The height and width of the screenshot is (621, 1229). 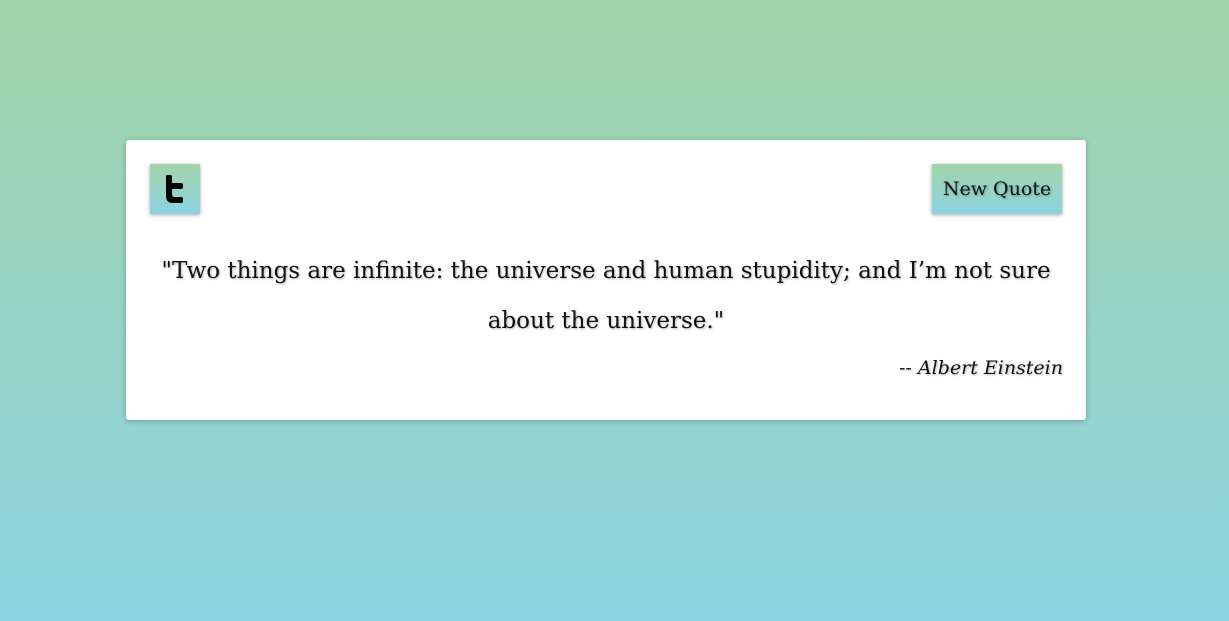 I want to click on new-quote-button: New Quote, so click(x=997, y=189).